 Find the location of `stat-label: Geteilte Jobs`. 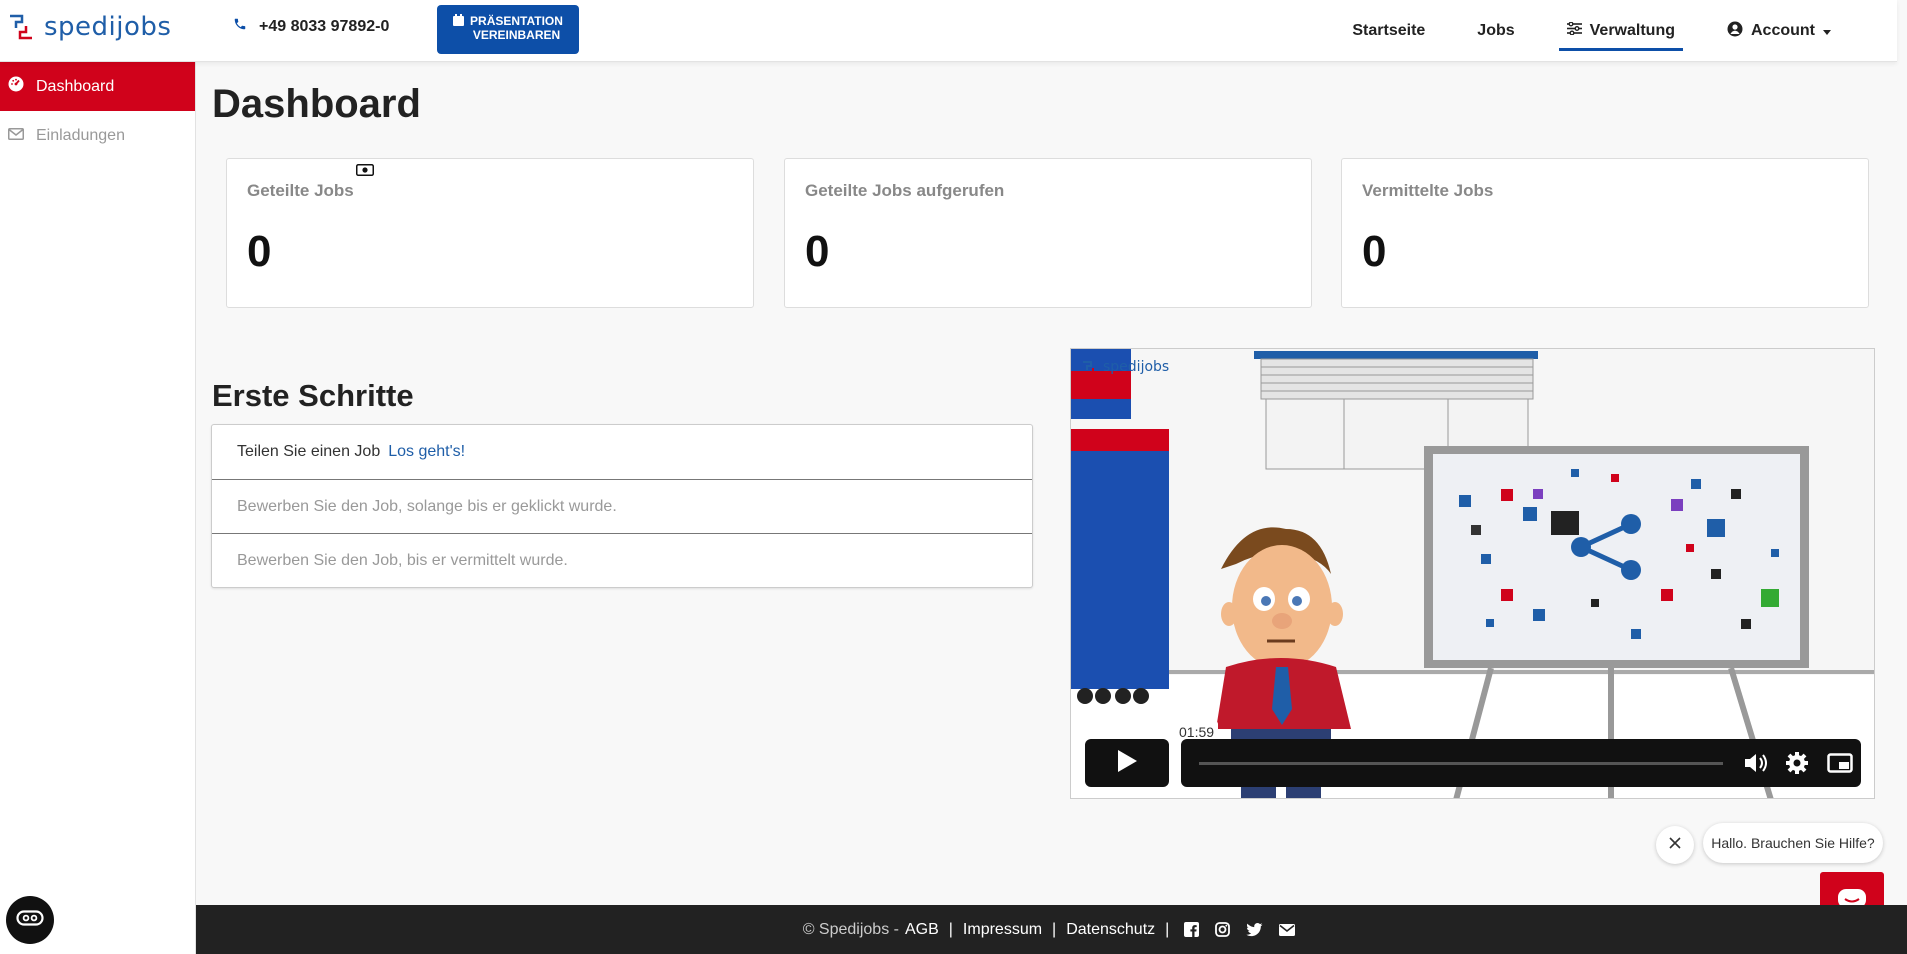

stat-label: Geteilte Jobs is located at coordinates (300, 190).